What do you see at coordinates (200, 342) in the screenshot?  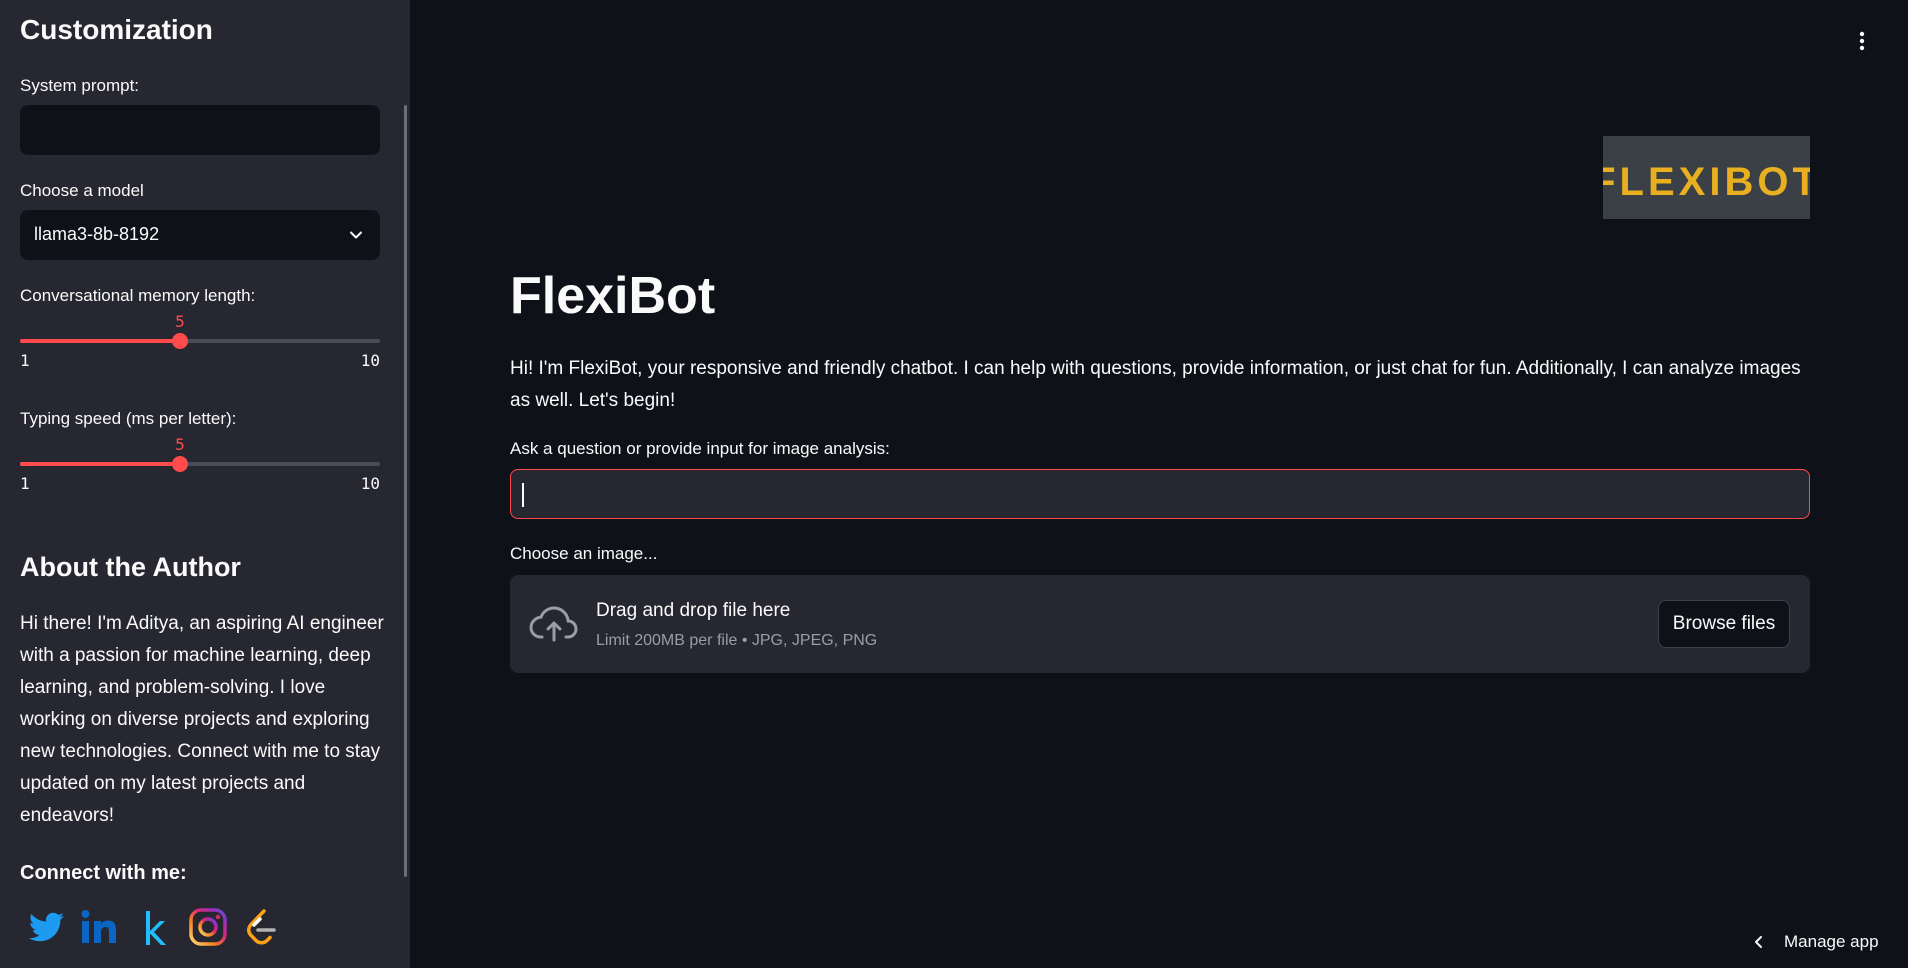 I see `memory-slider: 5 1 10` at bounding box center [200, 342].